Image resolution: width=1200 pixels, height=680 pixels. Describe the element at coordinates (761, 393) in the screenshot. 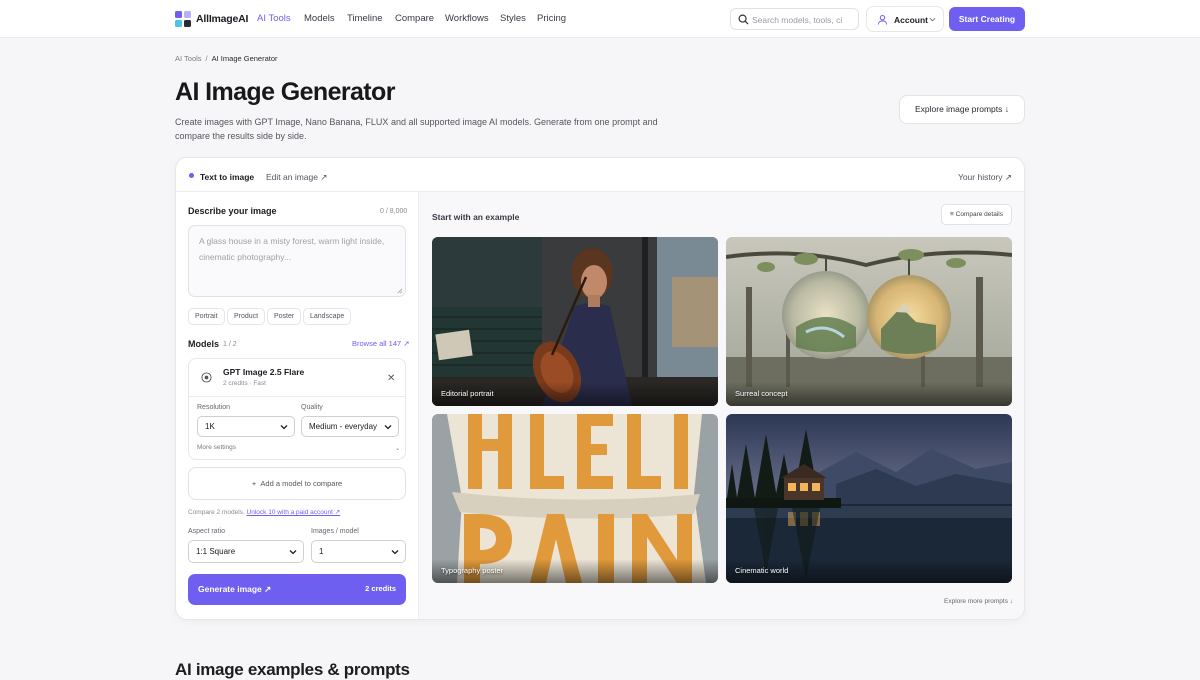

I see `tile-caption: Surreal concept` at that location.